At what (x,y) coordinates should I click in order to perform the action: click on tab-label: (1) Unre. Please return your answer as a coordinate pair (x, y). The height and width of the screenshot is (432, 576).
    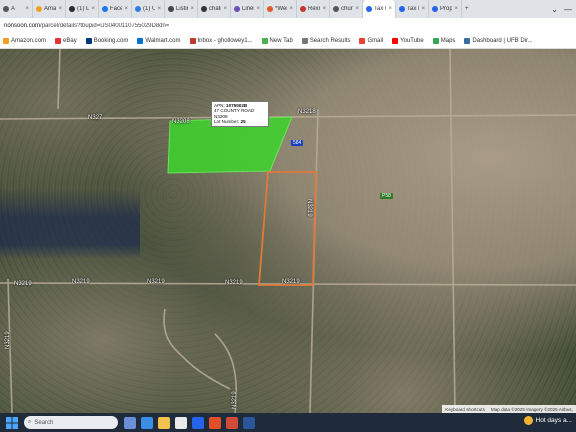
    Looking at the image, I should click on (149, 9).